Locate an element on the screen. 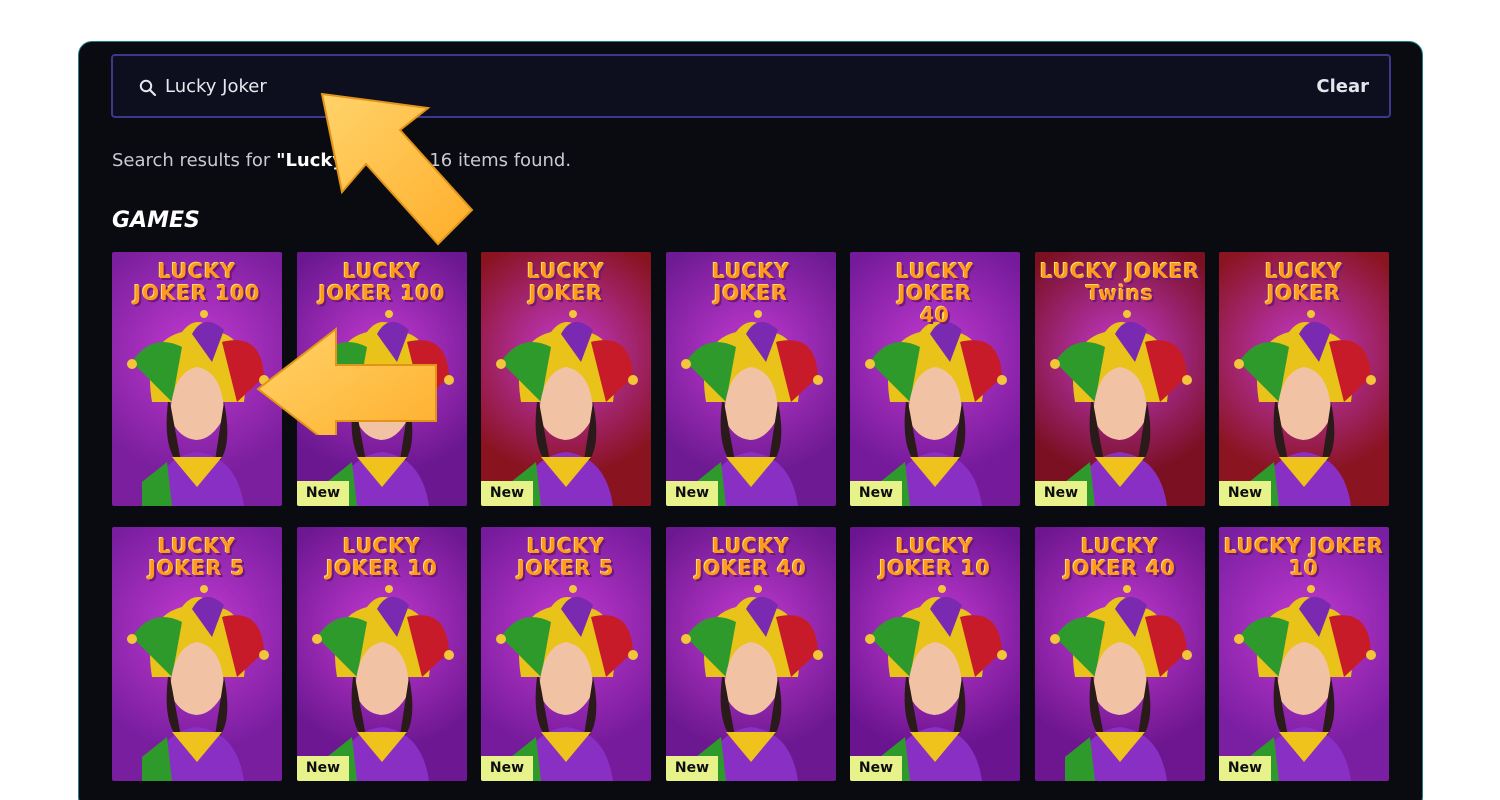 The image size is (1500, 800). search-icon is located at coordinates (148, 88).